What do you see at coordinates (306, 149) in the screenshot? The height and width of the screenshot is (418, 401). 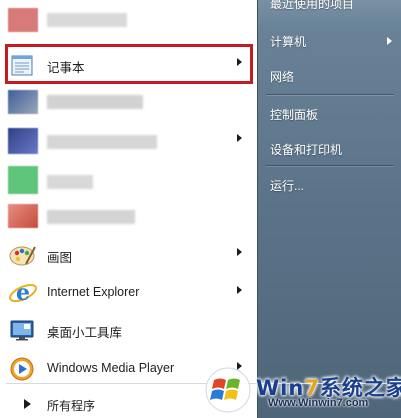 I see `right-item-devices-printers: 设备和打印机` at bounding box center [306, 149].